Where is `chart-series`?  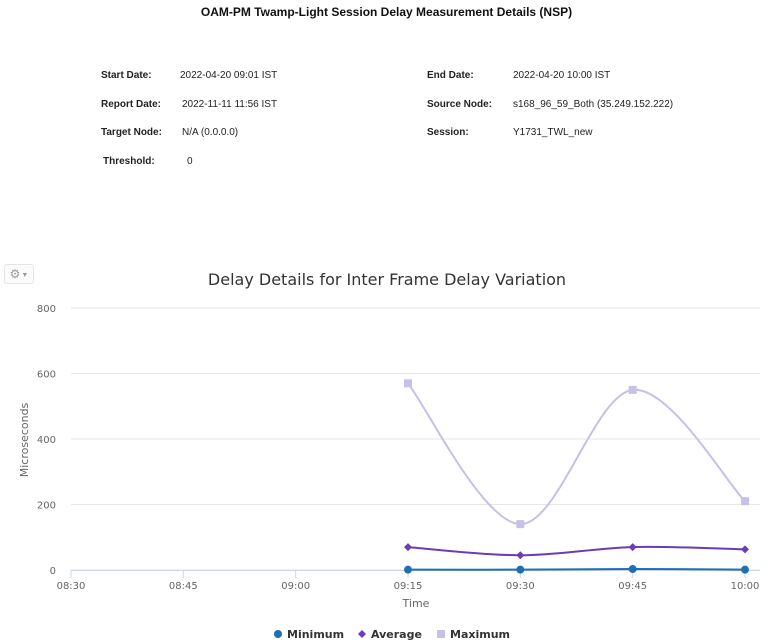 chart-series is located at coordinates (576, 476).